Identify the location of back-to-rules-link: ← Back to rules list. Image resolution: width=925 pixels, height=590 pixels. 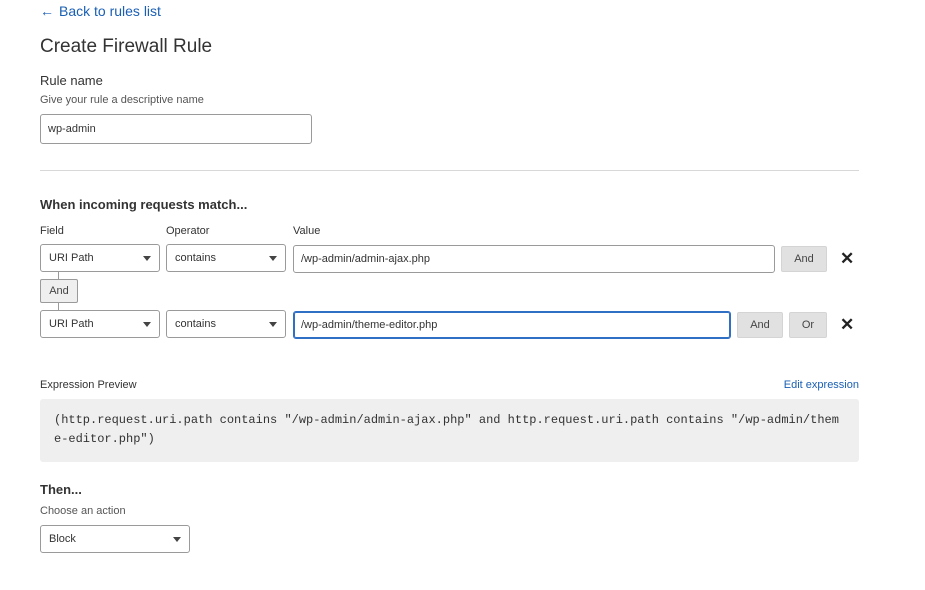
(100, 11).